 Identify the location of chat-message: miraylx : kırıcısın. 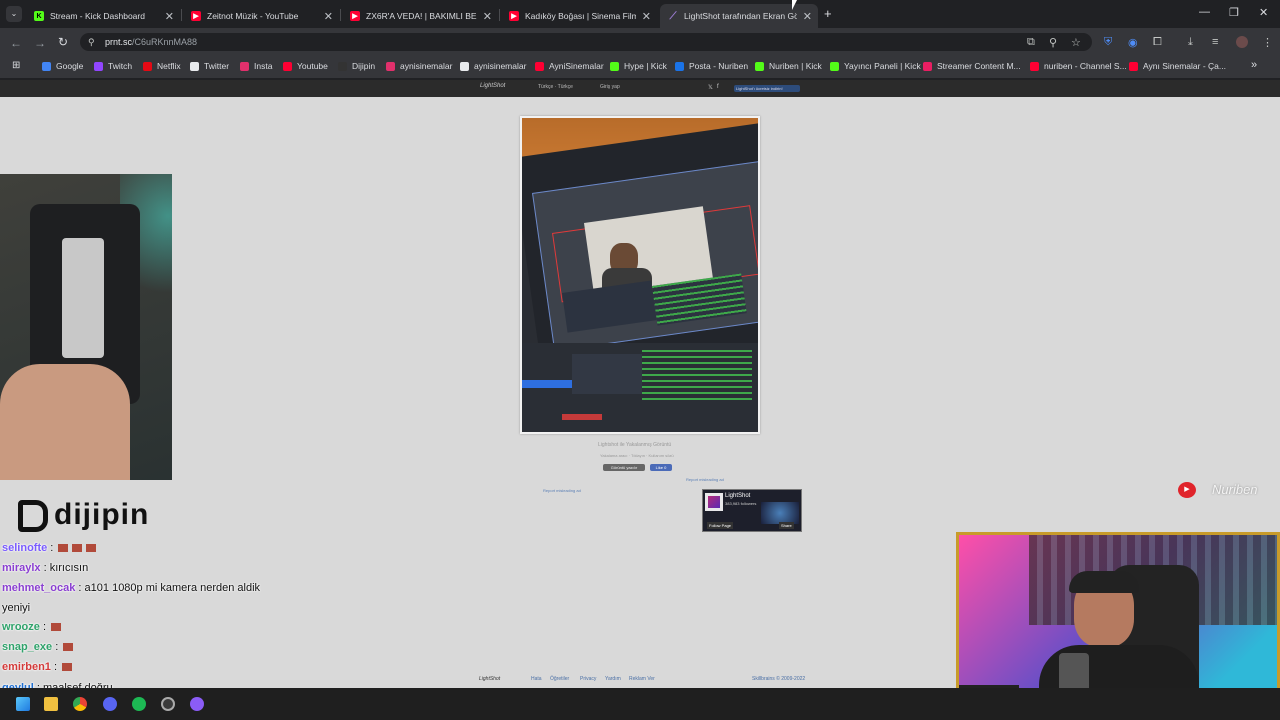
(45, 568).